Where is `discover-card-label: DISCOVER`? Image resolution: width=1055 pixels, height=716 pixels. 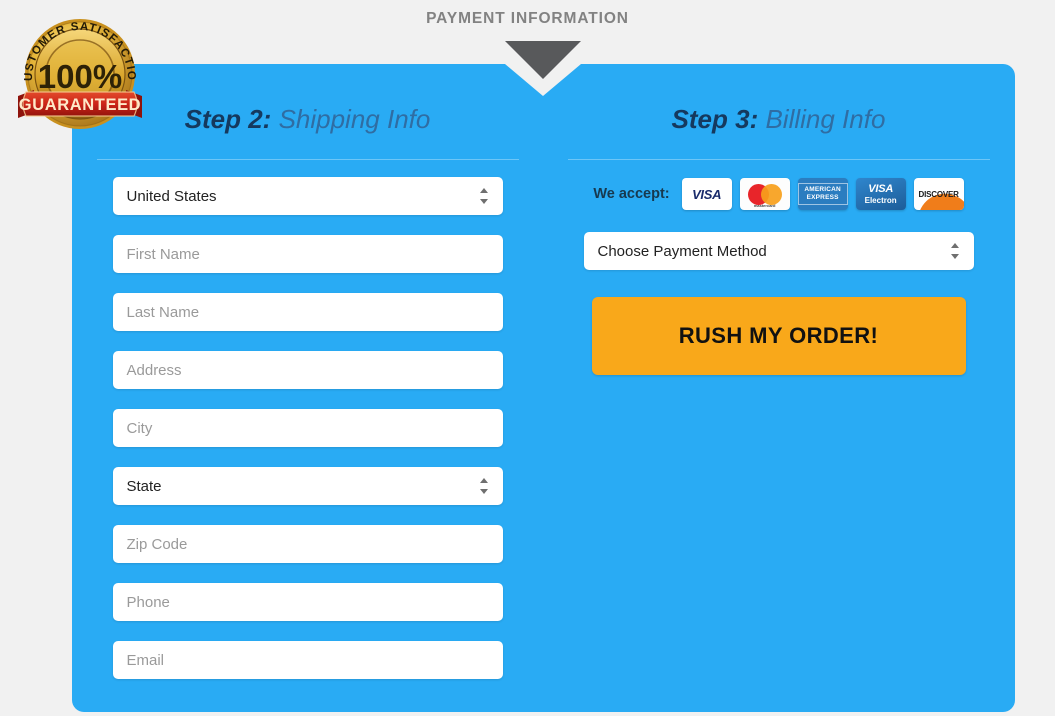
discover-card-label: DISCOVER is located at coordinates (938, 194).